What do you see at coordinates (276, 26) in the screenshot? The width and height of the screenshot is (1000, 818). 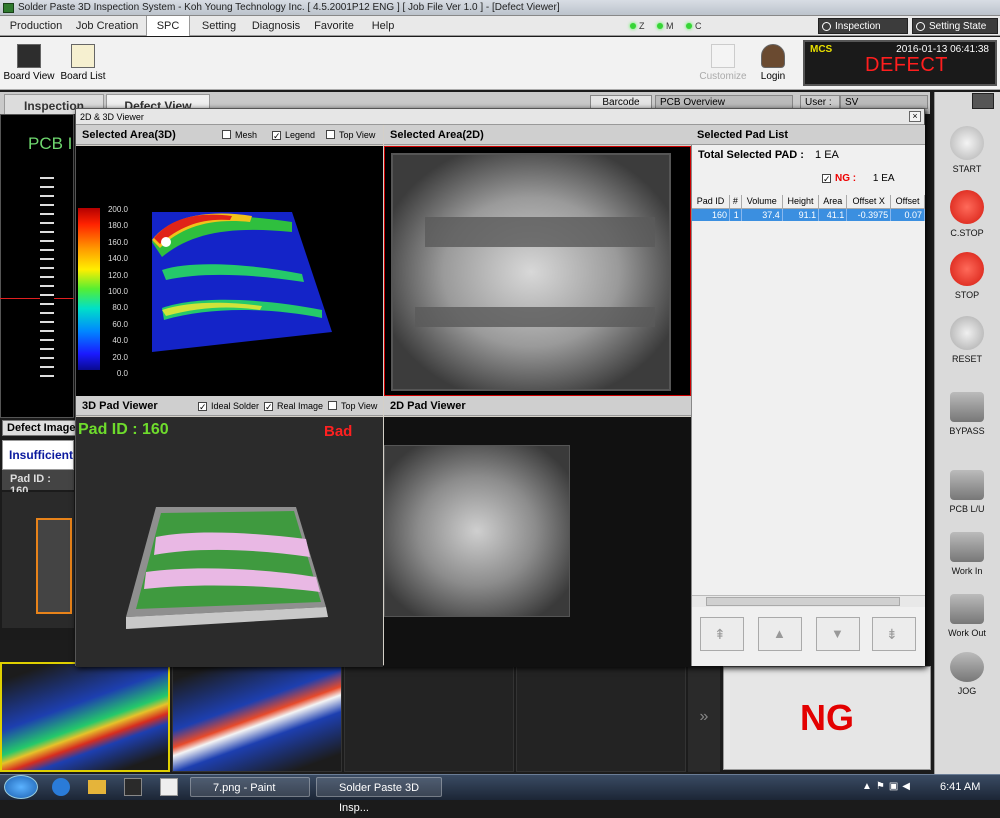 I see `menu-diagnosis: Diagnosis` at bounding box center [276, 26].